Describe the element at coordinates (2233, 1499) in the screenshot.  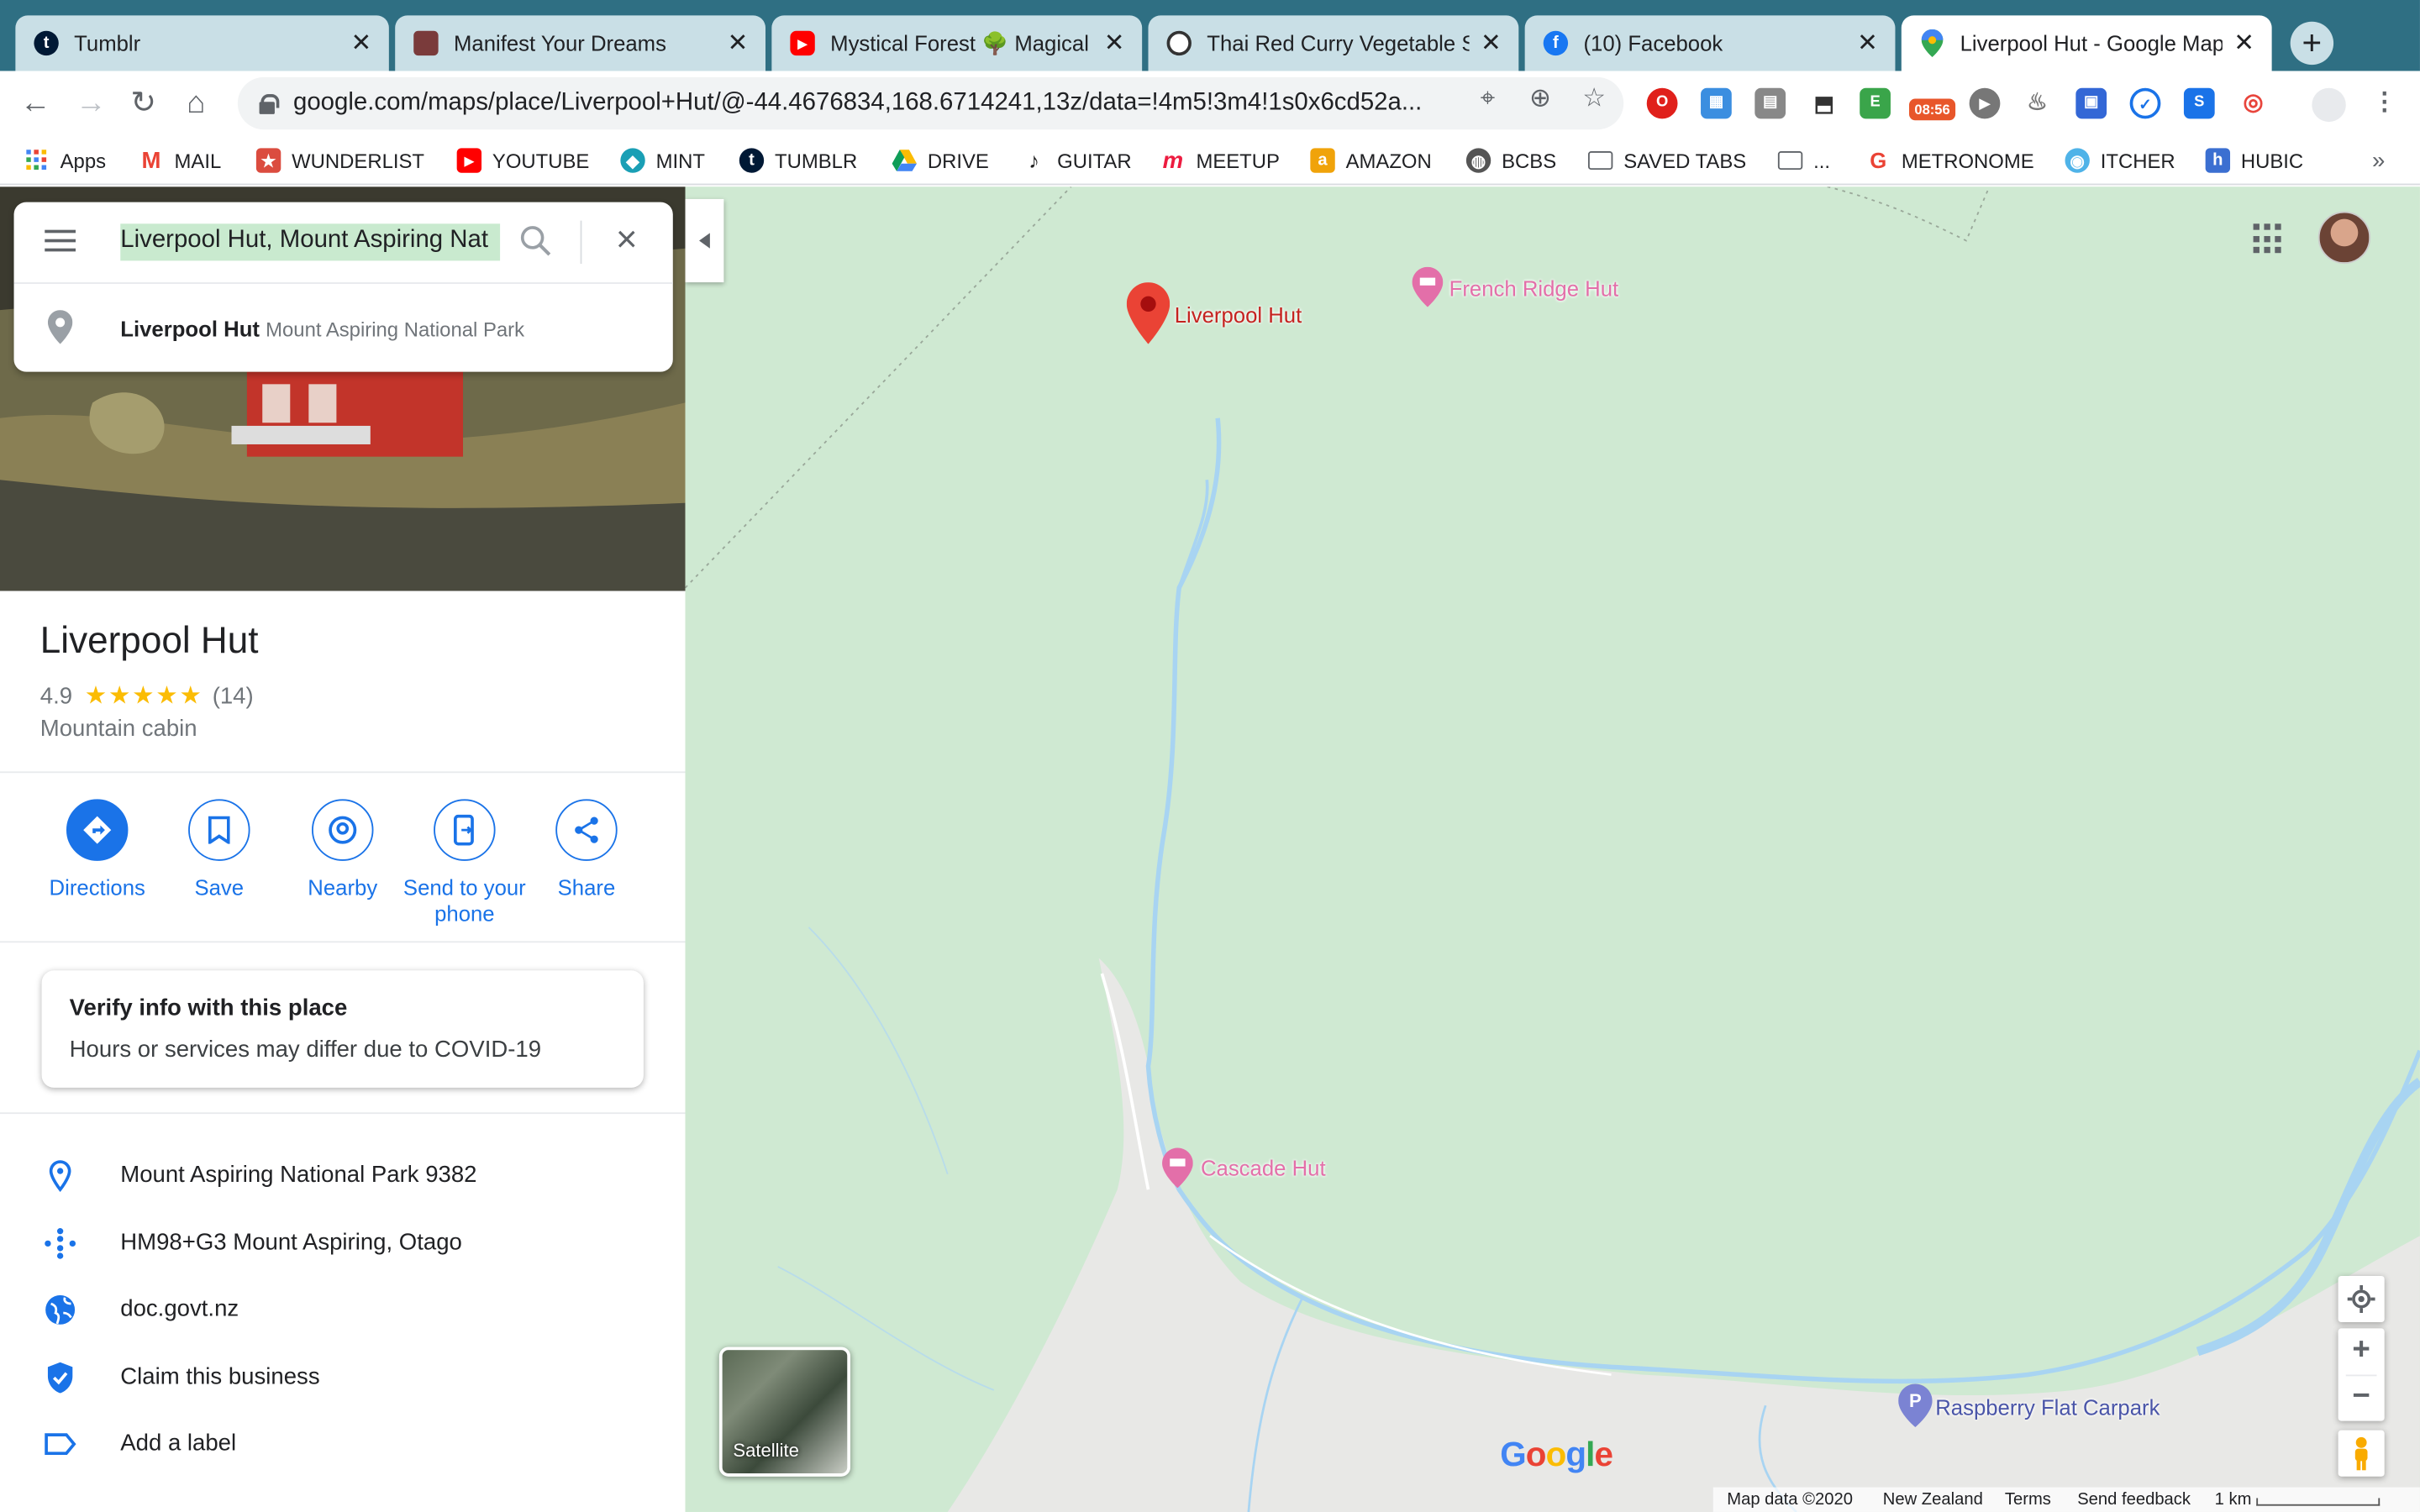
I see `scale-label: 1 km` at that location.